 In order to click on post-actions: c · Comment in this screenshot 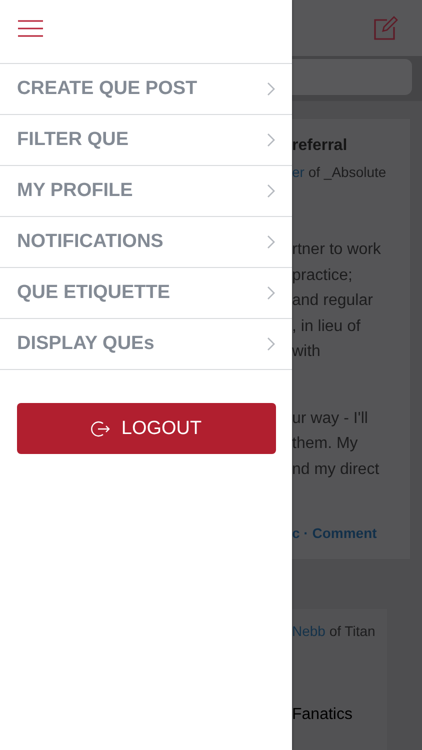, I will do `click(351, 533)`.